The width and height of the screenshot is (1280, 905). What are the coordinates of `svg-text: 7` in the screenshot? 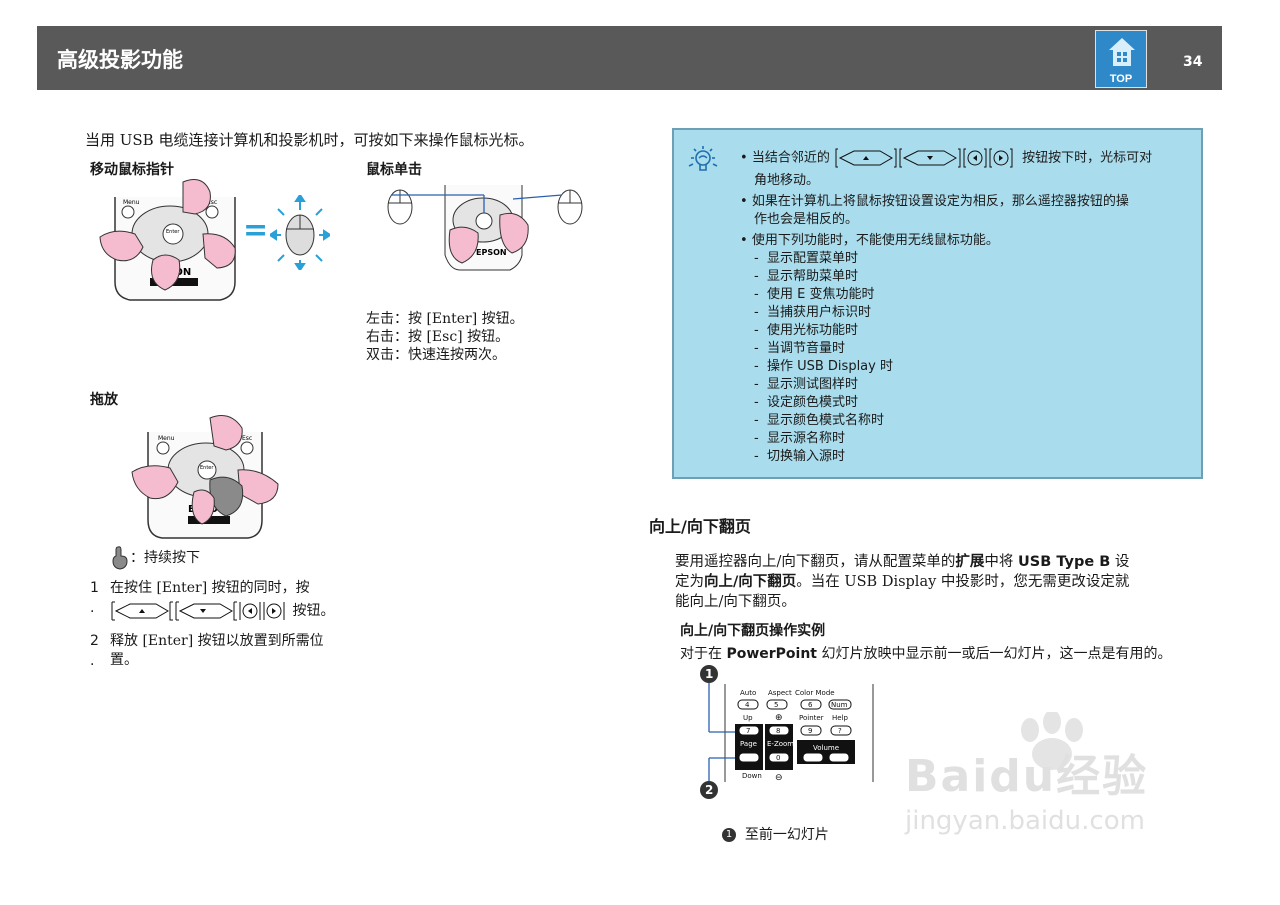 It's located at (748, 731).